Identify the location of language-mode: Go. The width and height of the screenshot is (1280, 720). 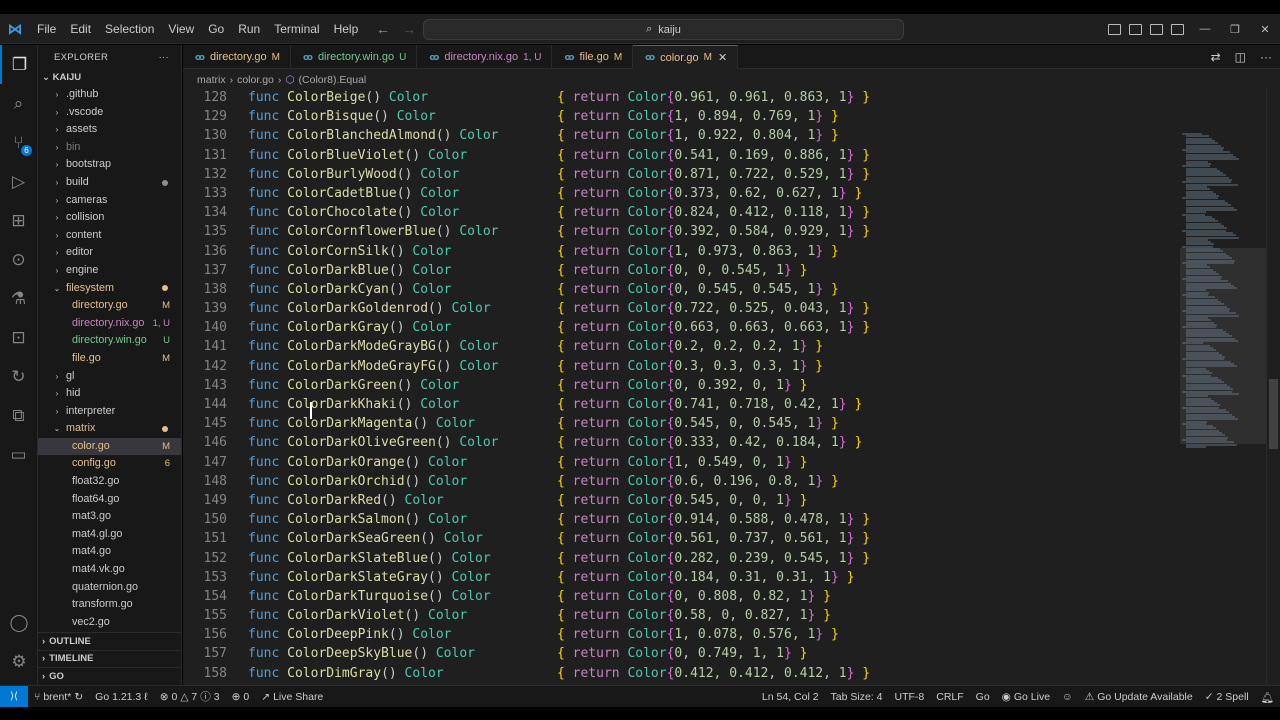
(983, 697).